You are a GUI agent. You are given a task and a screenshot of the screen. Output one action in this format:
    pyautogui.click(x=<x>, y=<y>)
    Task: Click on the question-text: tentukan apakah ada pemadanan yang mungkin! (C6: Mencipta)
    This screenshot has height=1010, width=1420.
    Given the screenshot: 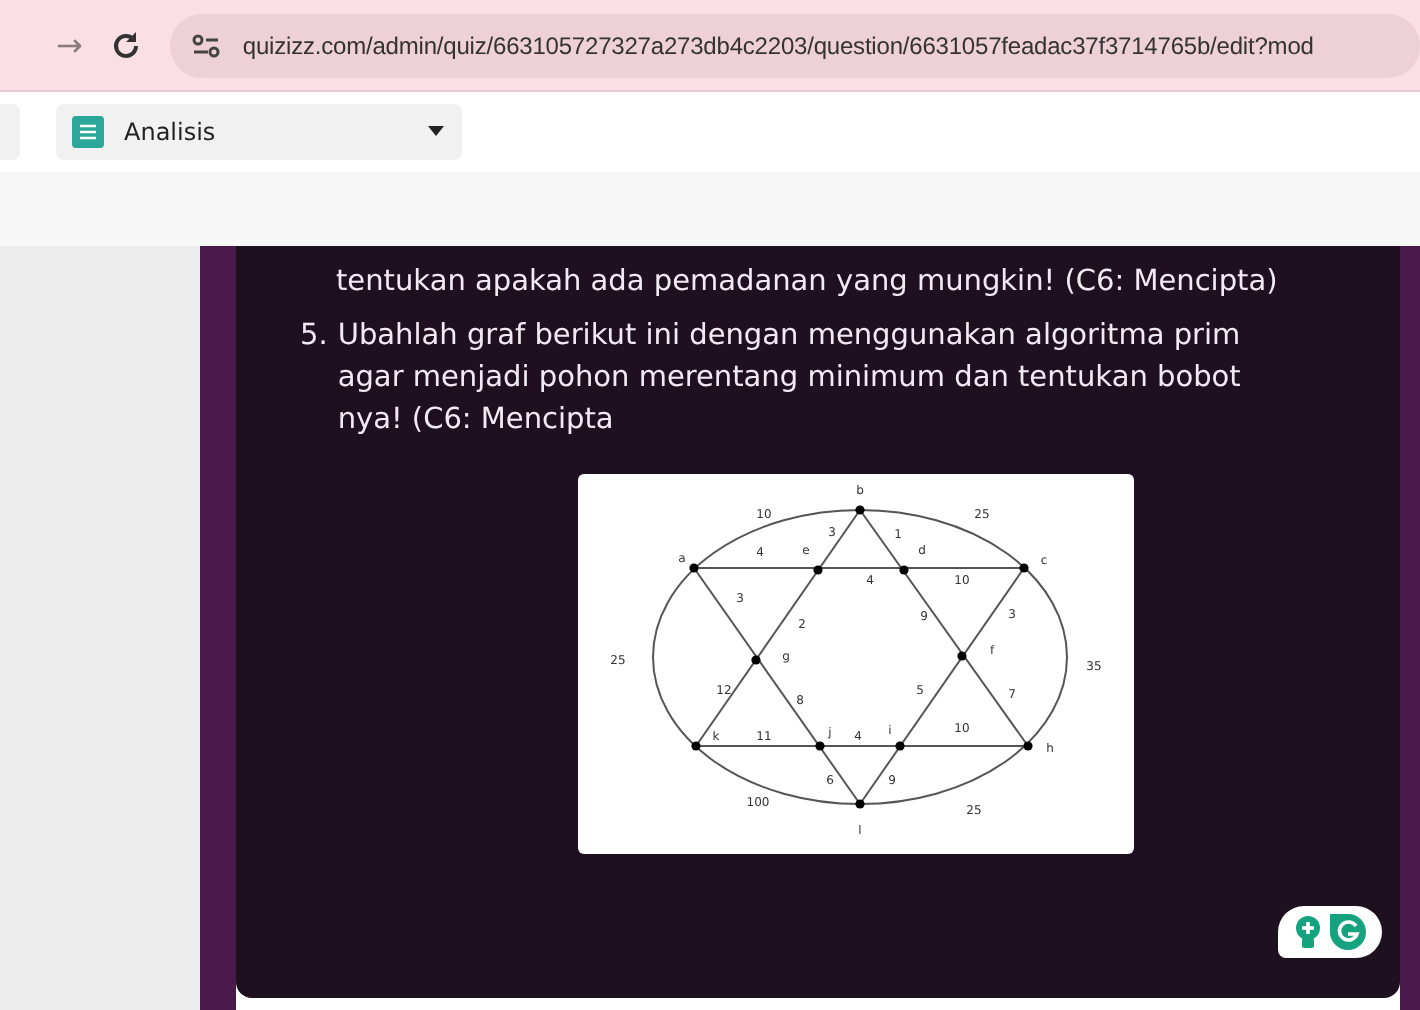 What is the action you would take?
    pyautogui.click(x=808, y=283)
    